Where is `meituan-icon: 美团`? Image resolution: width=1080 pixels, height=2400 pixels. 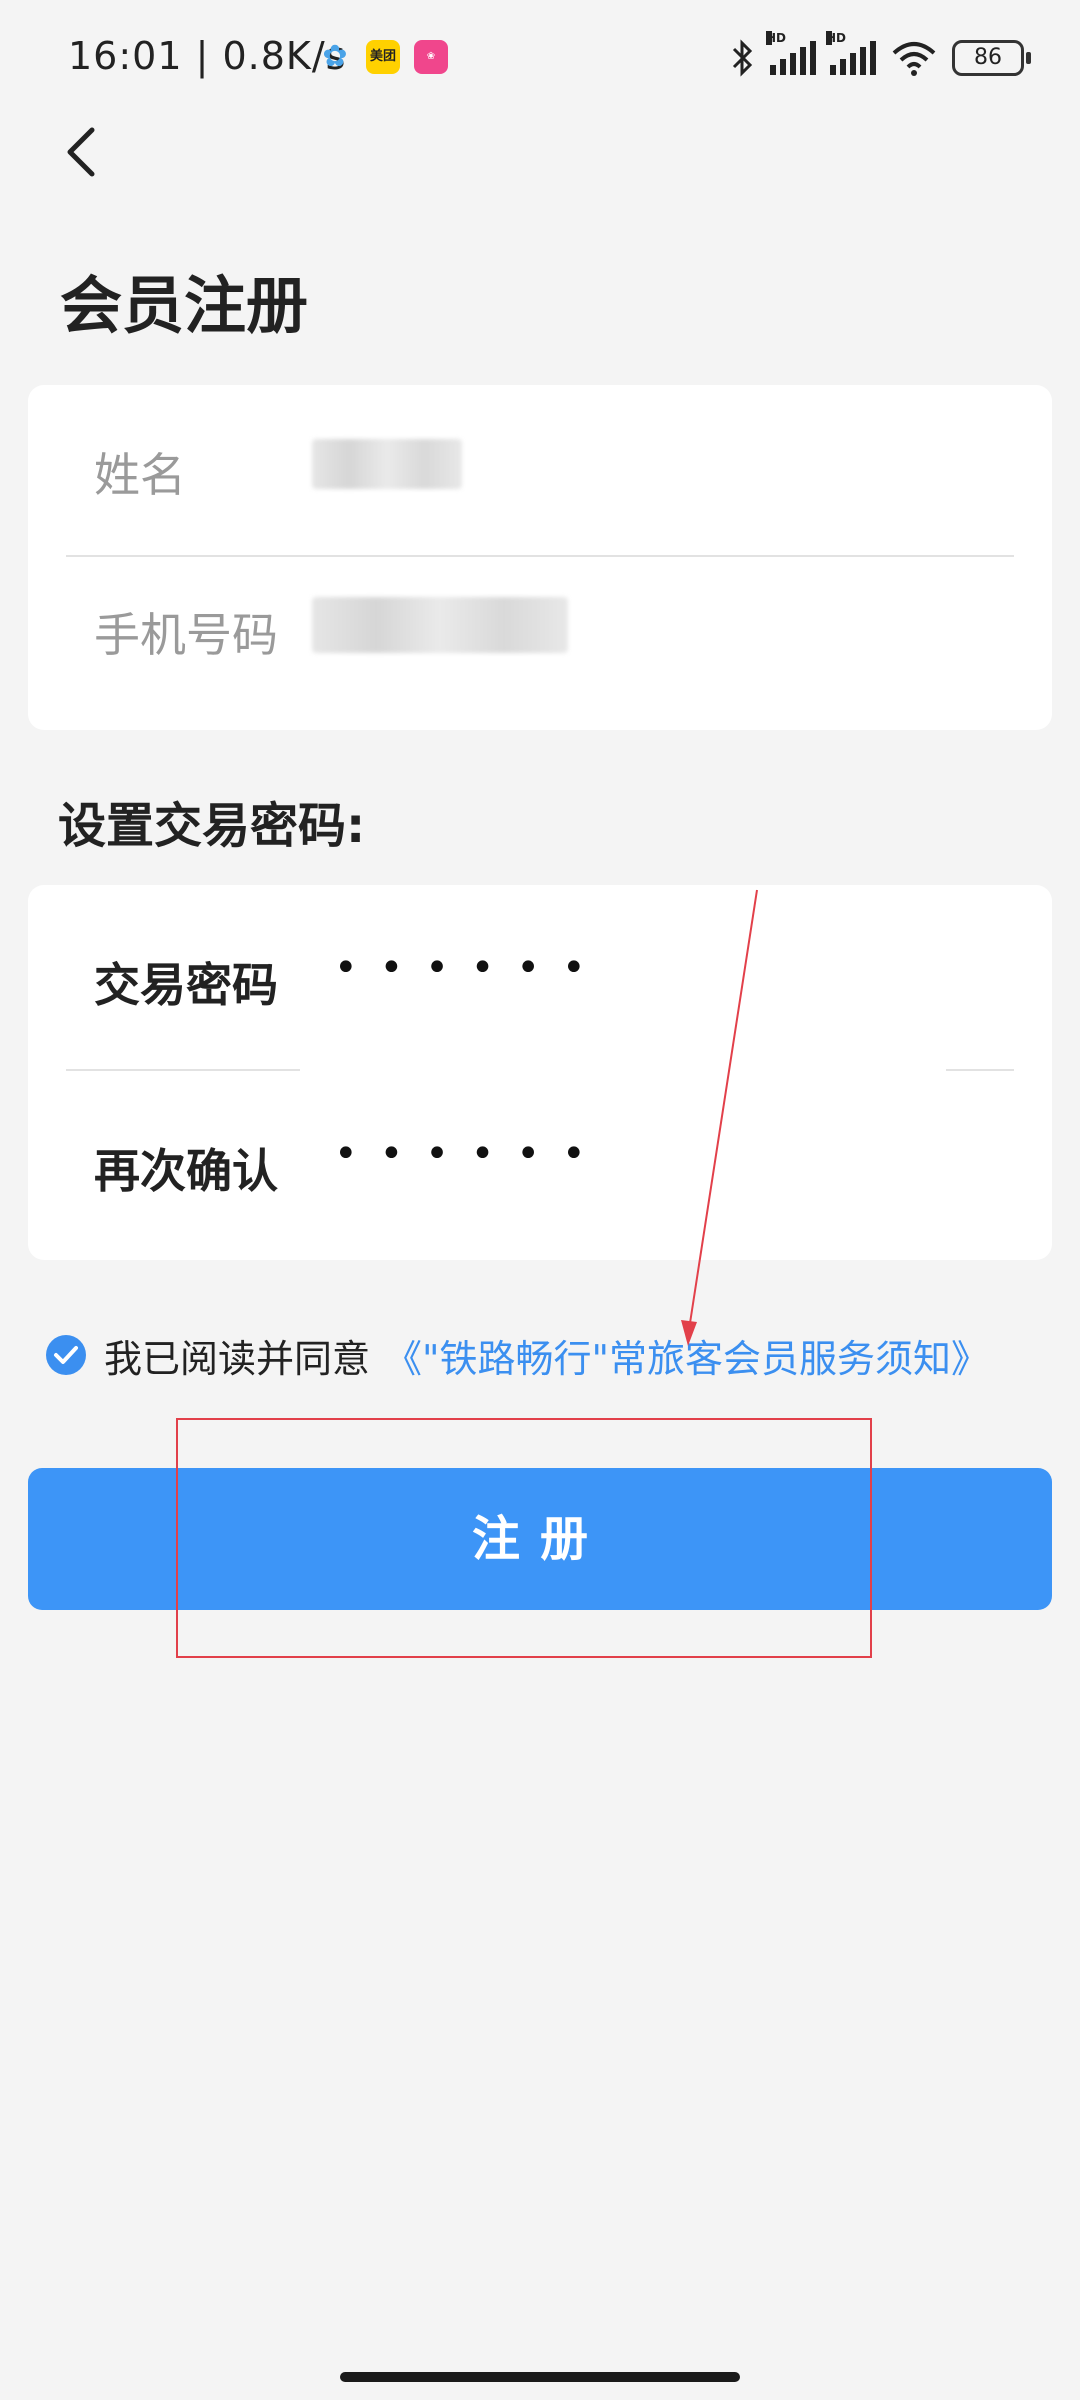
meituan-icon: 美团 is located at coordinates (383, 57).